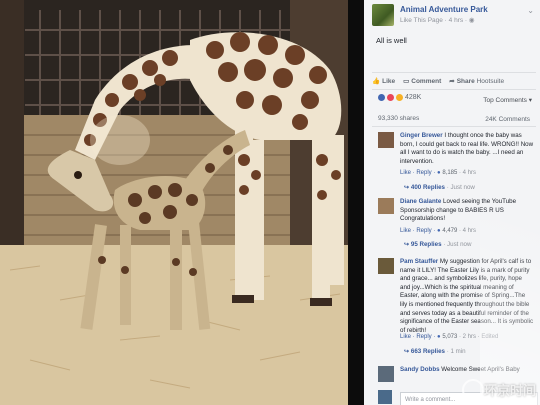  I want to click on comment-author: Sandy Dobbs, so click(420, 369).